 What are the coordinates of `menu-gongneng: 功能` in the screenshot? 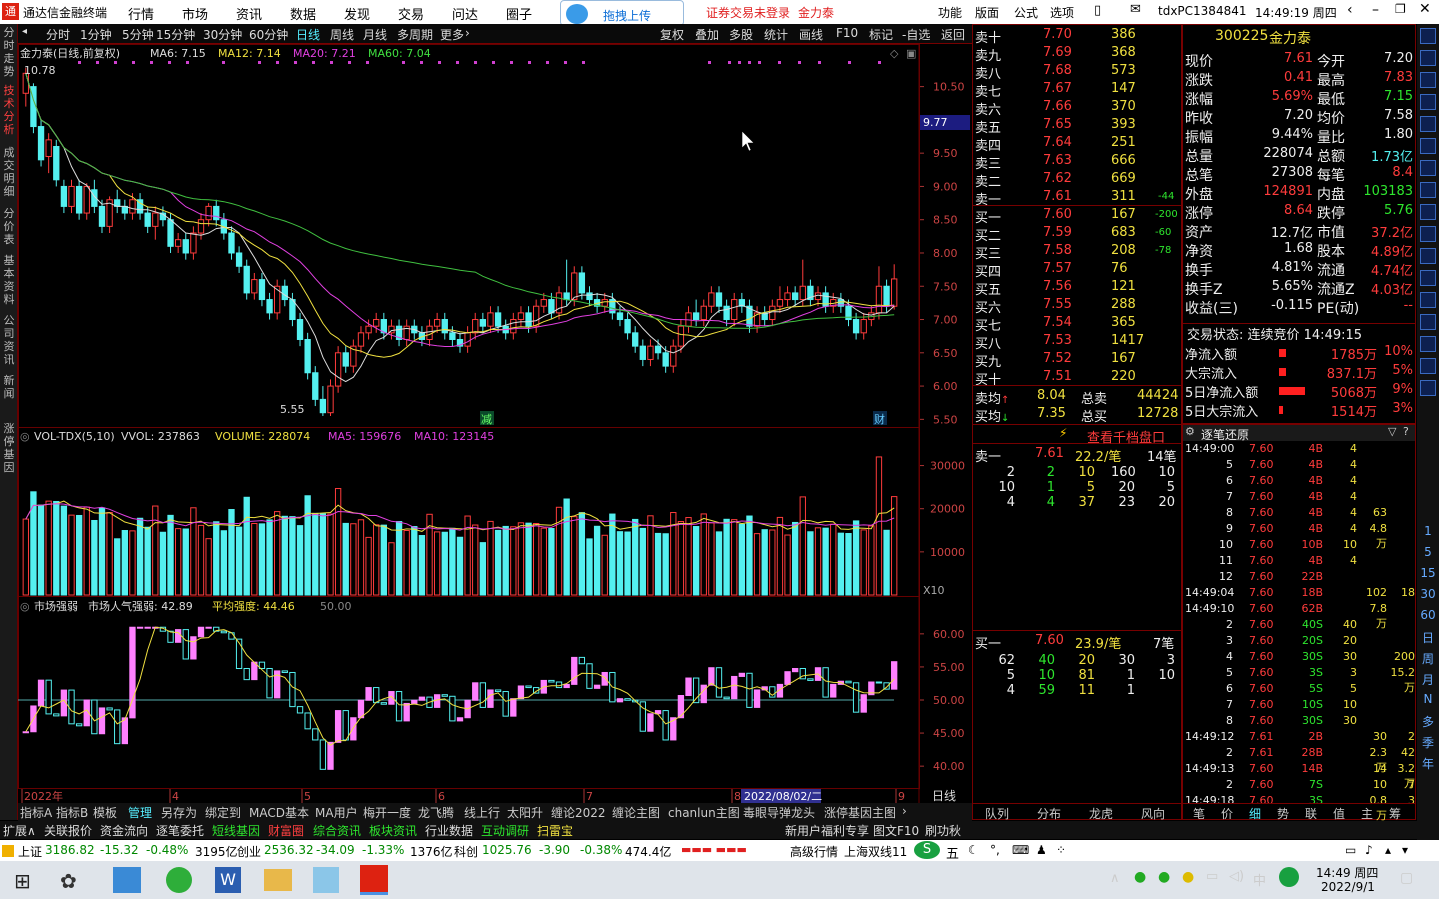 It's located at (950, 12).